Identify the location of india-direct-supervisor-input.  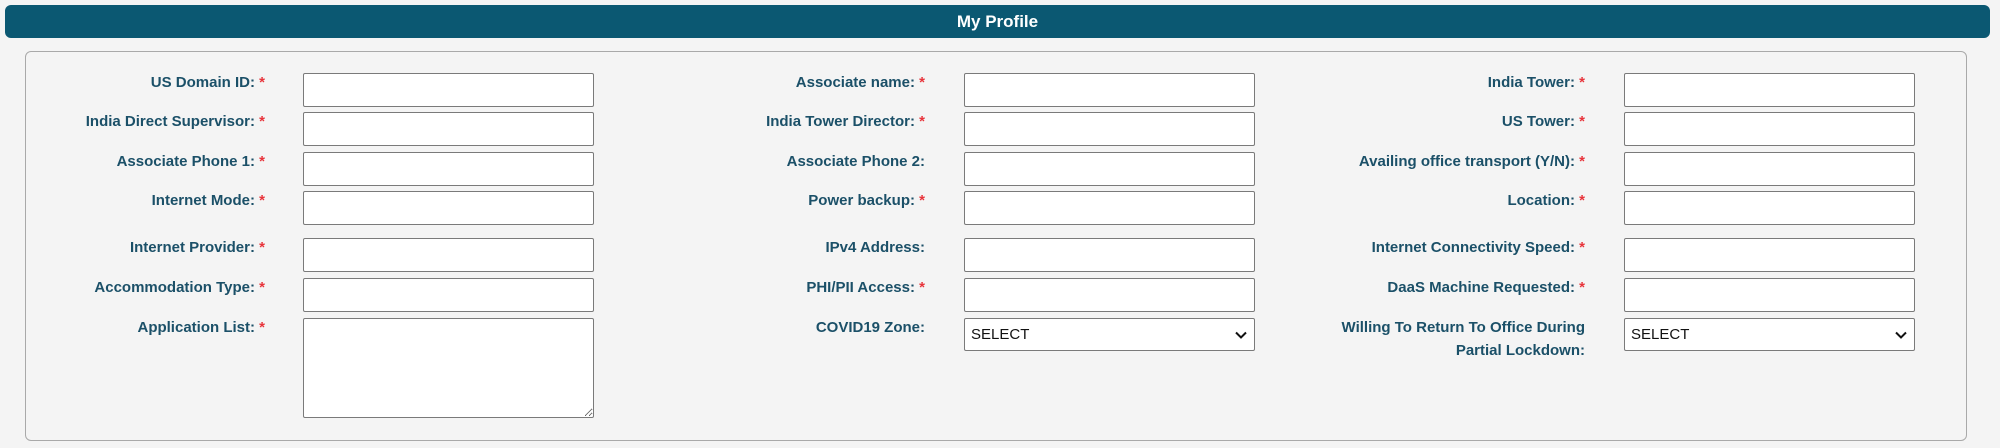
(448, 129).